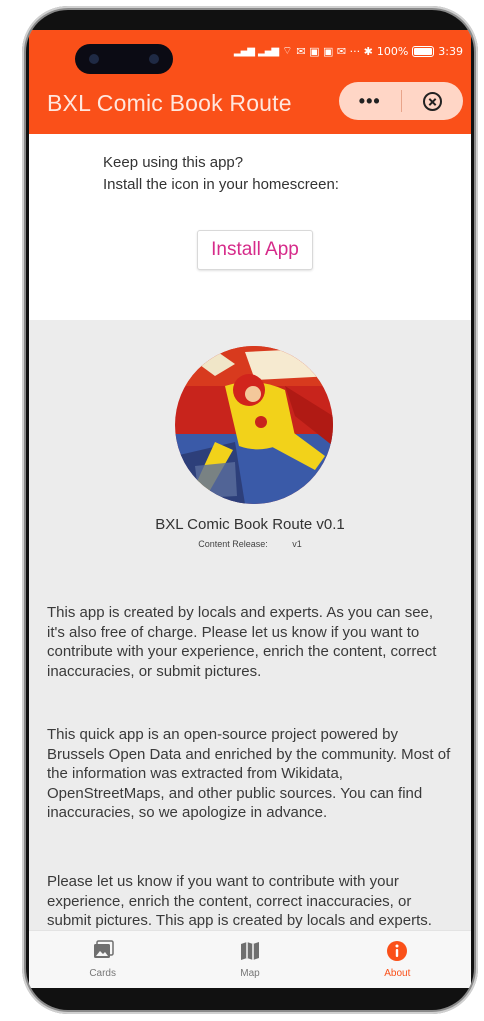 This screenshot has width=484, height=1021. Describe the element at coordinates (287, 50) in the screenshot. I see `wifi-icon: ⌔` at that location.